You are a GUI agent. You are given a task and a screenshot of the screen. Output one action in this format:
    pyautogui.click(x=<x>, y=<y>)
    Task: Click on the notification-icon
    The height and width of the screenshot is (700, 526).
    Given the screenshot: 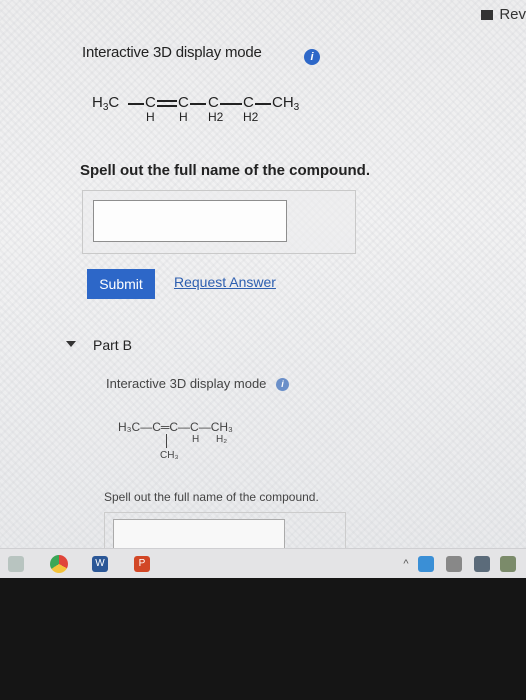 What is the action you would take?
    pyautogui.click(x=508, y=564)
    